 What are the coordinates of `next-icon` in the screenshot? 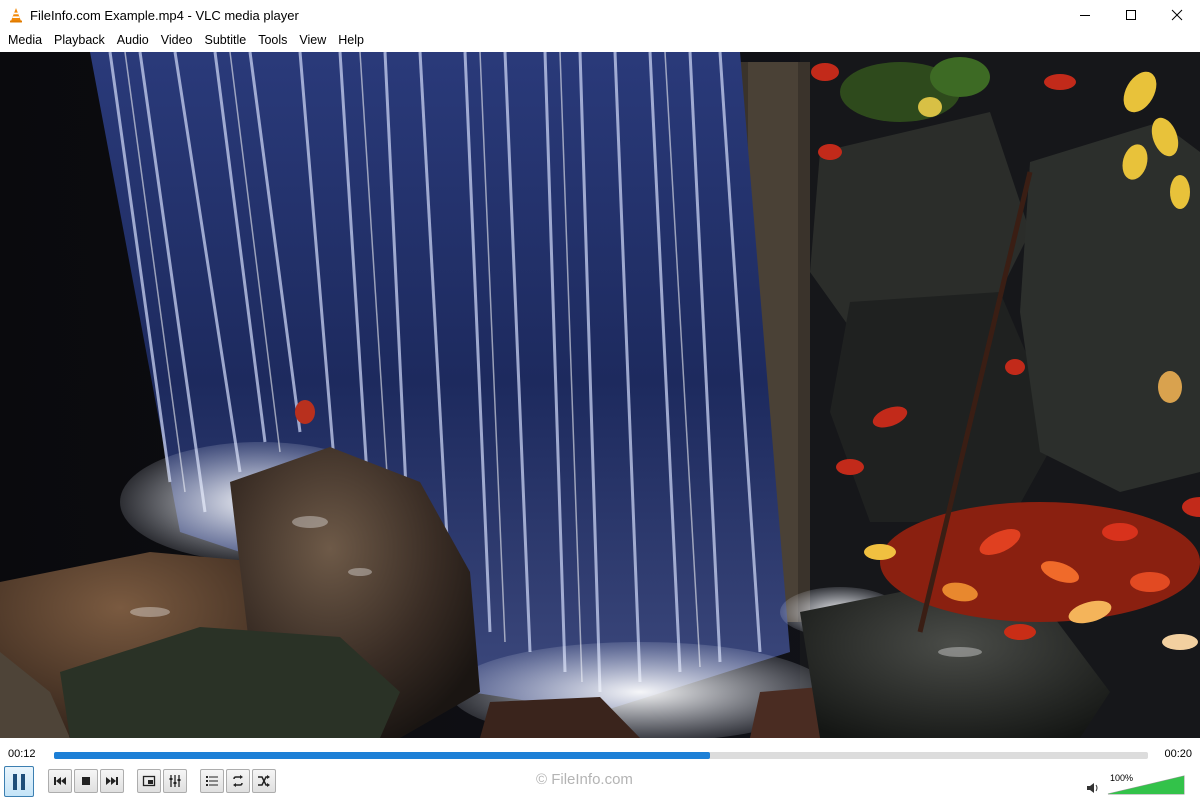 It's located at (112, 781).